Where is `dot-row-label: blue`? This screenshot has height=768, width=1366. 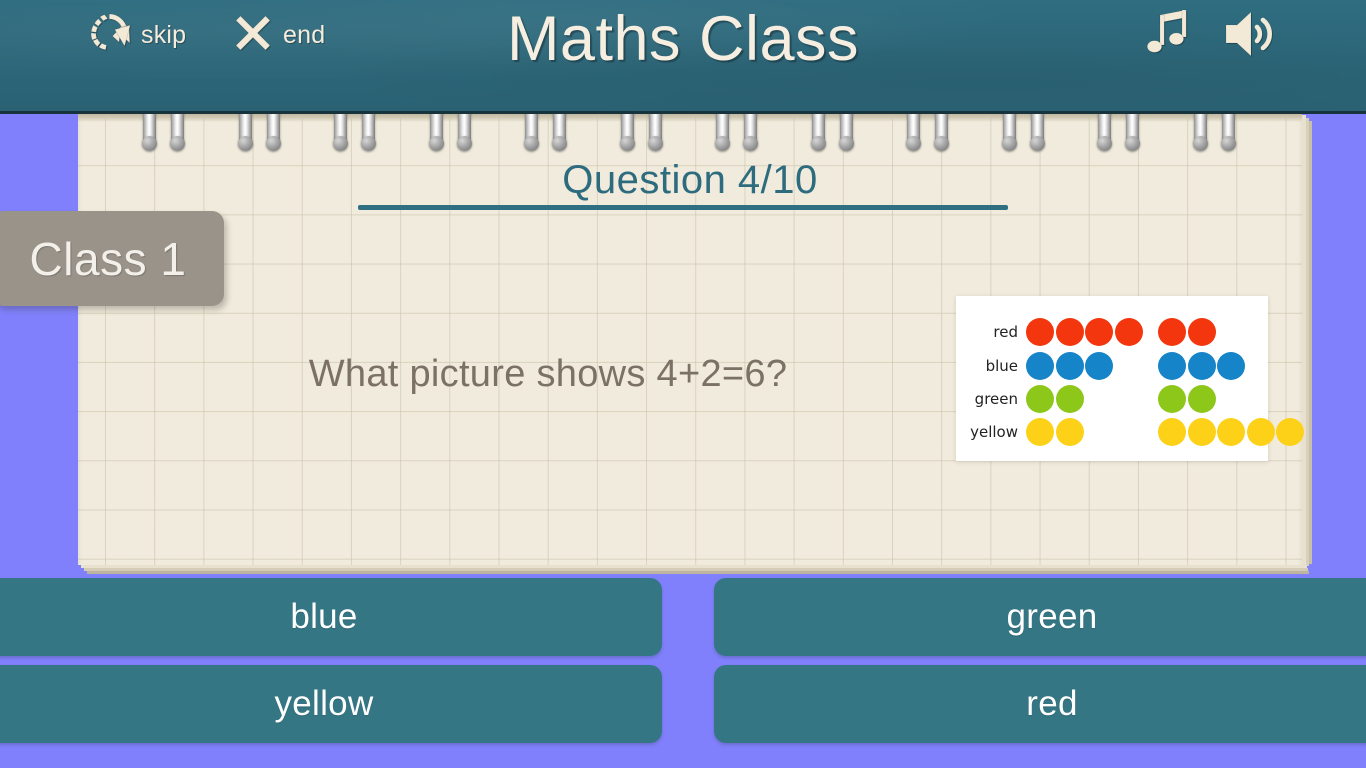 dot-row-label: blue is located at coordinates (1001, 366).